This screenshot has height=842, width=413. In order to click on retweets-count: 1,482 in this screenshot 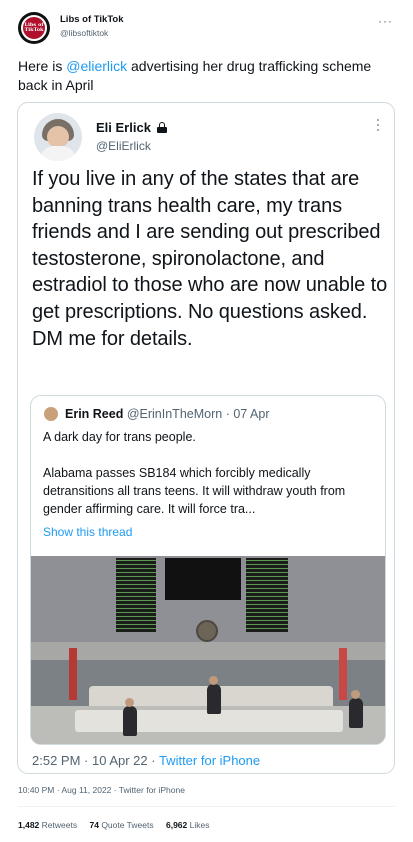, I will do `click(29, 825)`.